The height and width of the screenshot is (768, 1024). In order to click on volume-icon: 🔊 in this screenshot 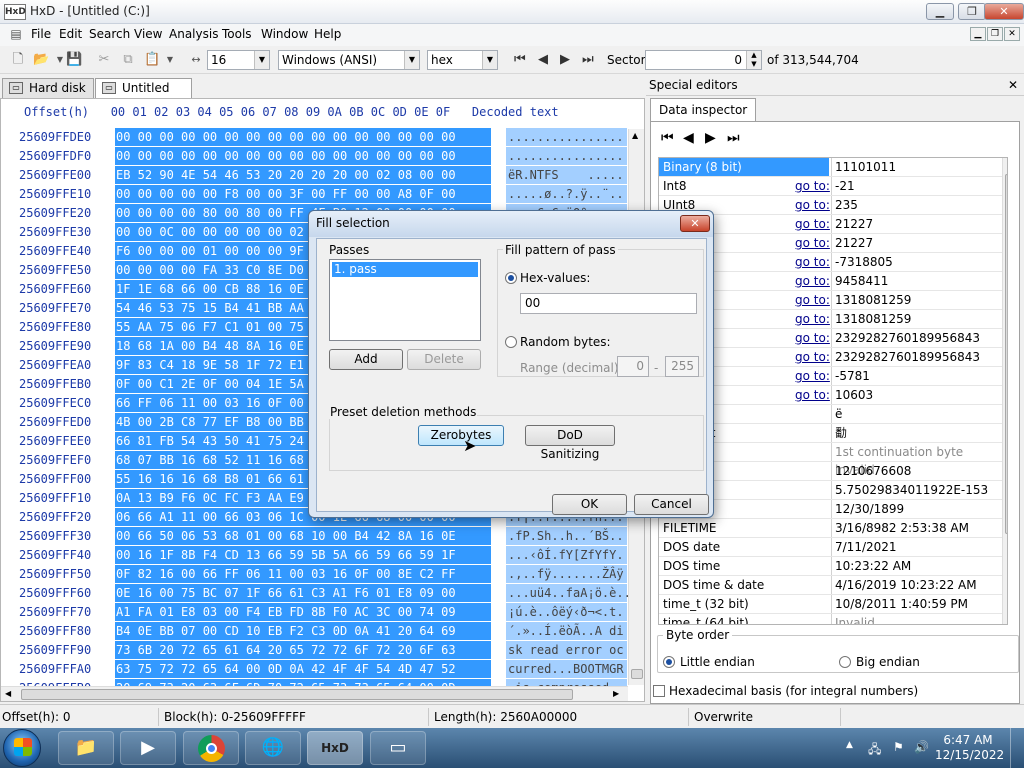, I will do `click(921, 747)`.